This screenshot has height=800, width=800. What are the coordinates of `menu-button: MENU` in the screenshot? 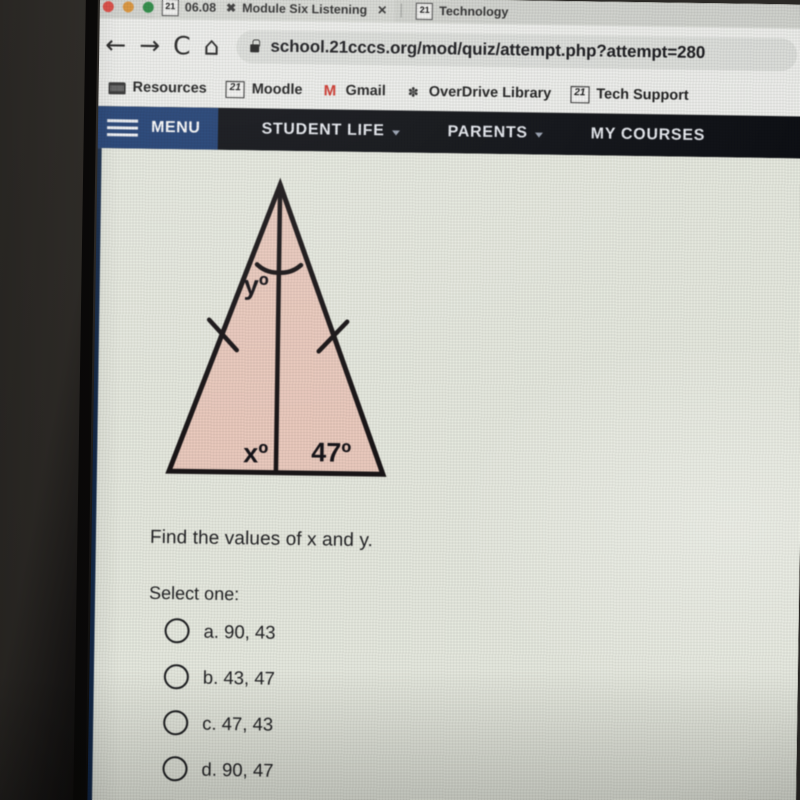 It's located at (155, 127).